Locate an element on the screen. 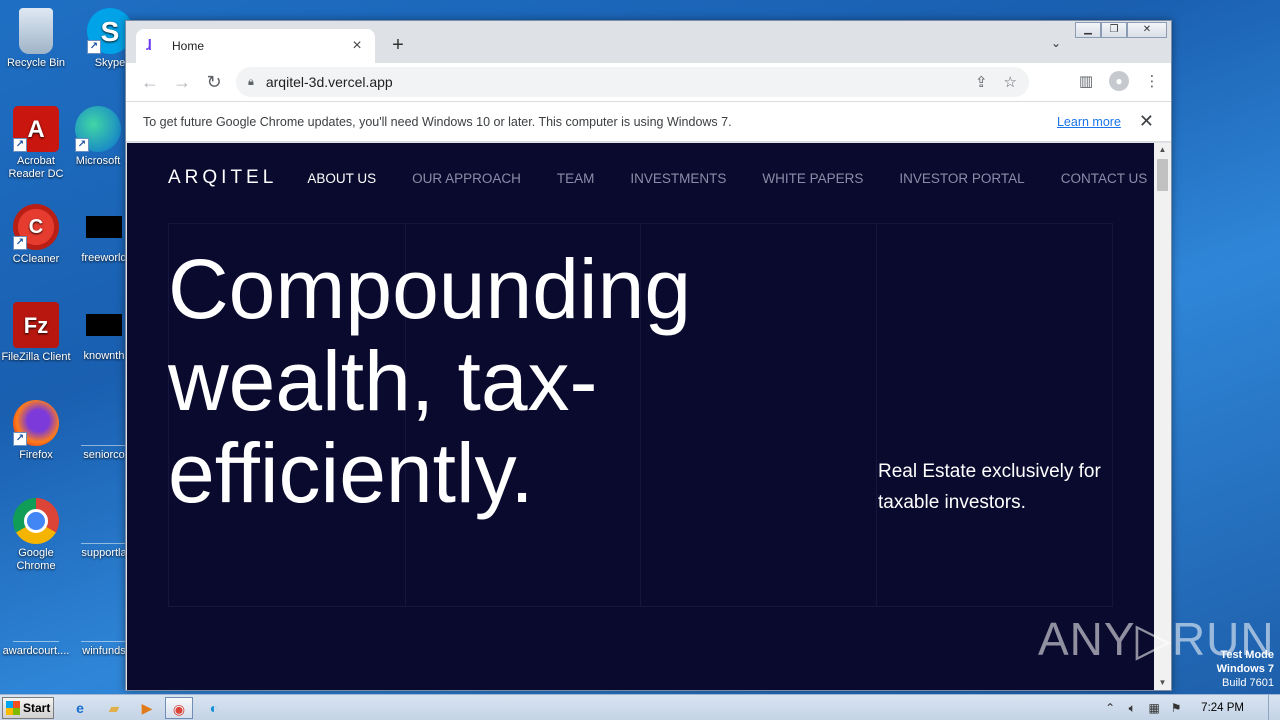 This screenshot has width=1280, height=720. desktop-icon-label: CCleaner is located at coordinates (36, 259).